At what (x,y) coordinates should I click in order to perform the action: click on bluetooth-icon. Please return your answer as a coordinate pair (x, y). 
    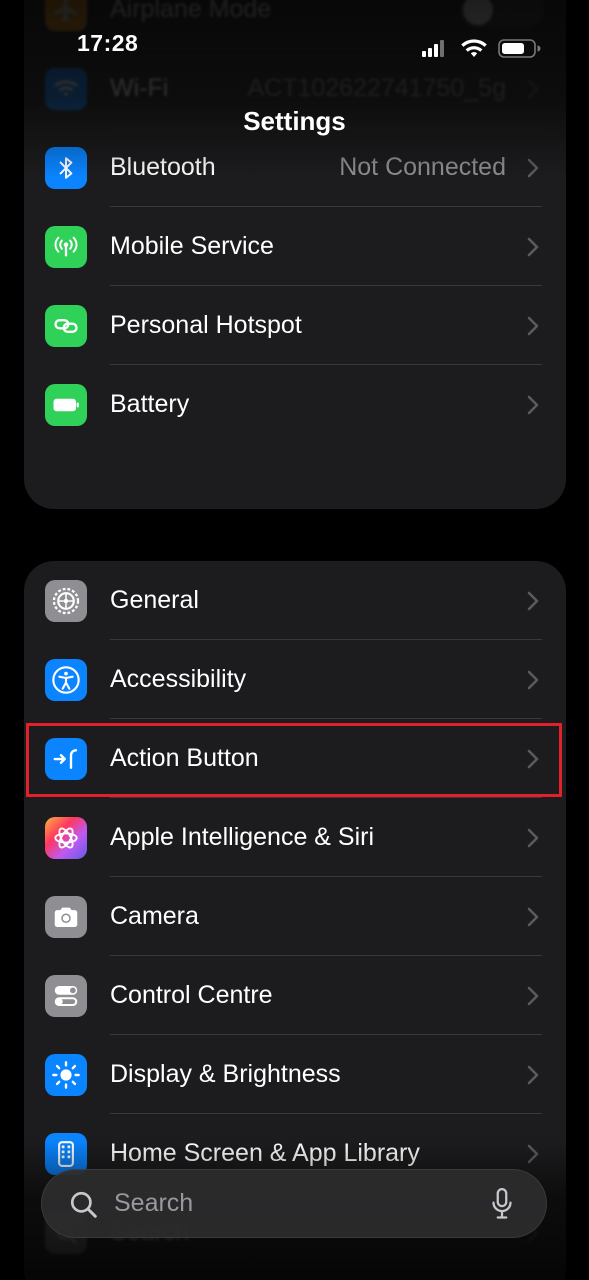
    Looking at the image, I should click on (66, 168).